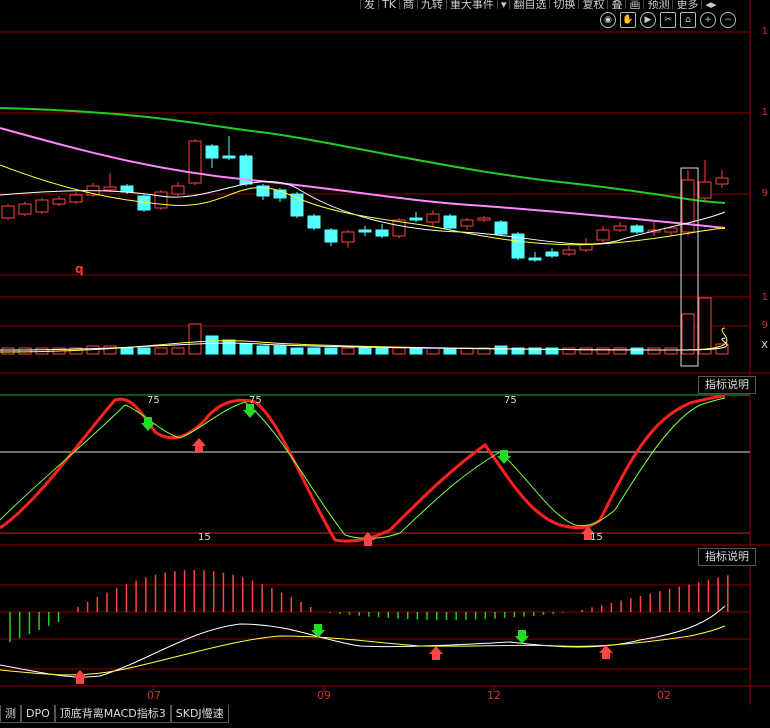  I want to click on x-tick-label: 09, so click(324, 695).